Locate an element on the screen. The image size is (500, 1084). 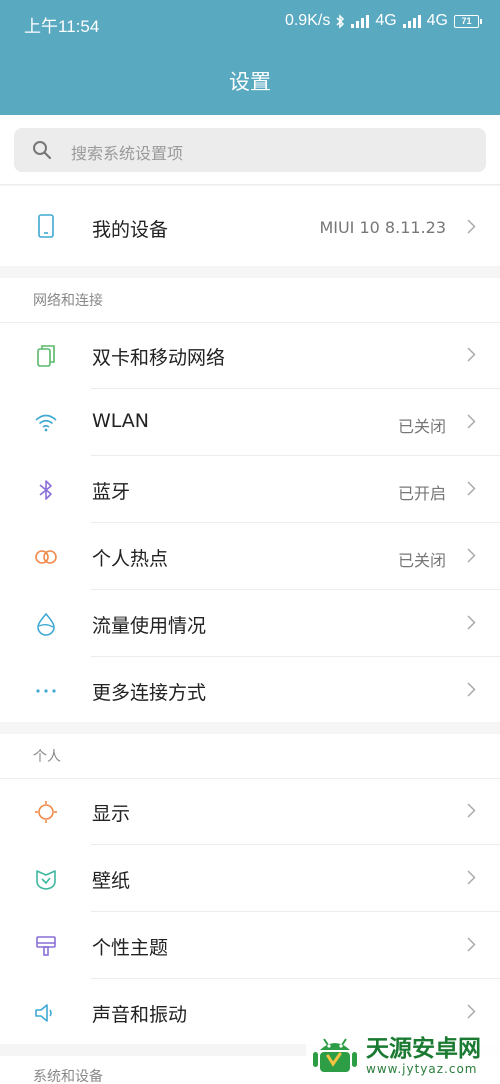
row-label: 双卡和移动网络 is located at coordinates (159, 358).